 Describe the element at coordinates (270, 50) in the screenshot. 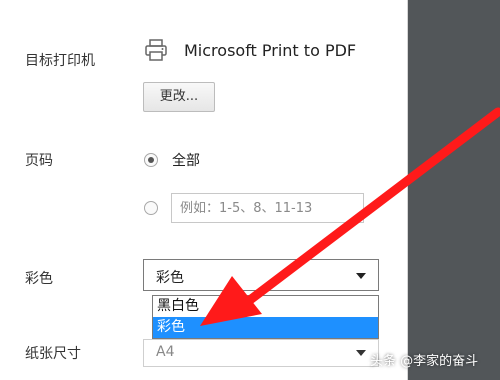

I see `printer-name: Microsoft Print to PDF` at that location.